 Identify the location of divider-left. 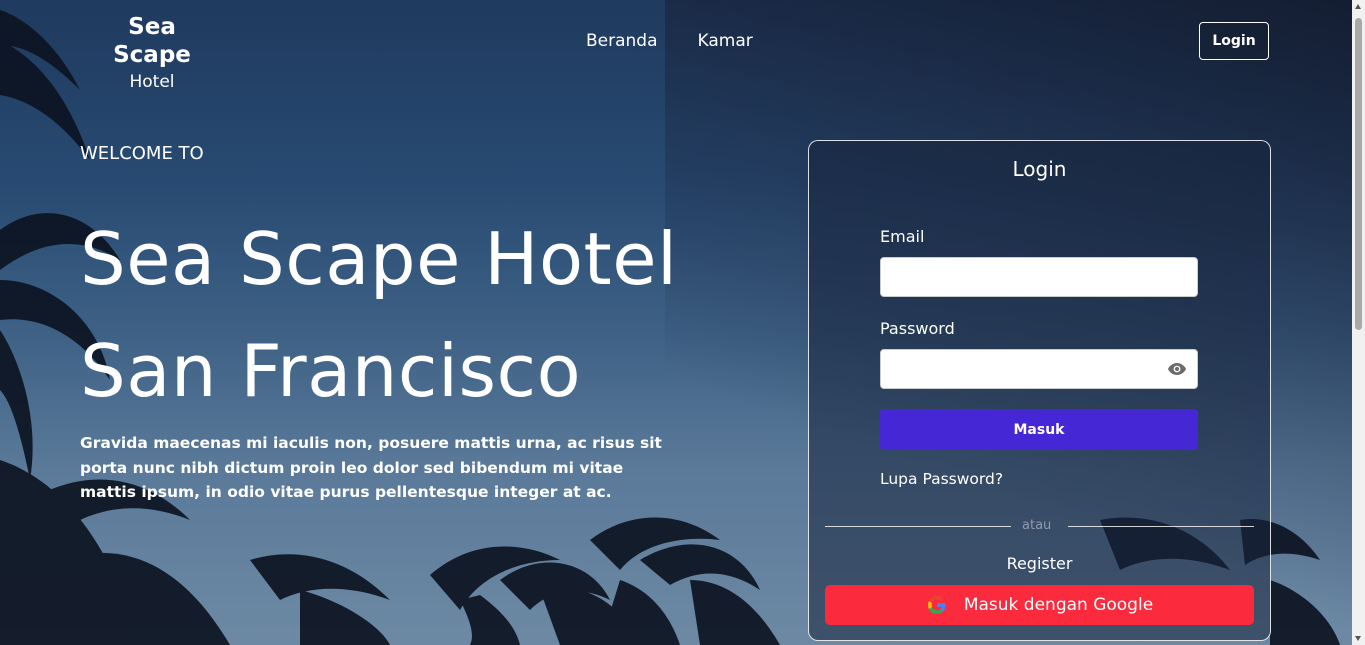
(918, 526).